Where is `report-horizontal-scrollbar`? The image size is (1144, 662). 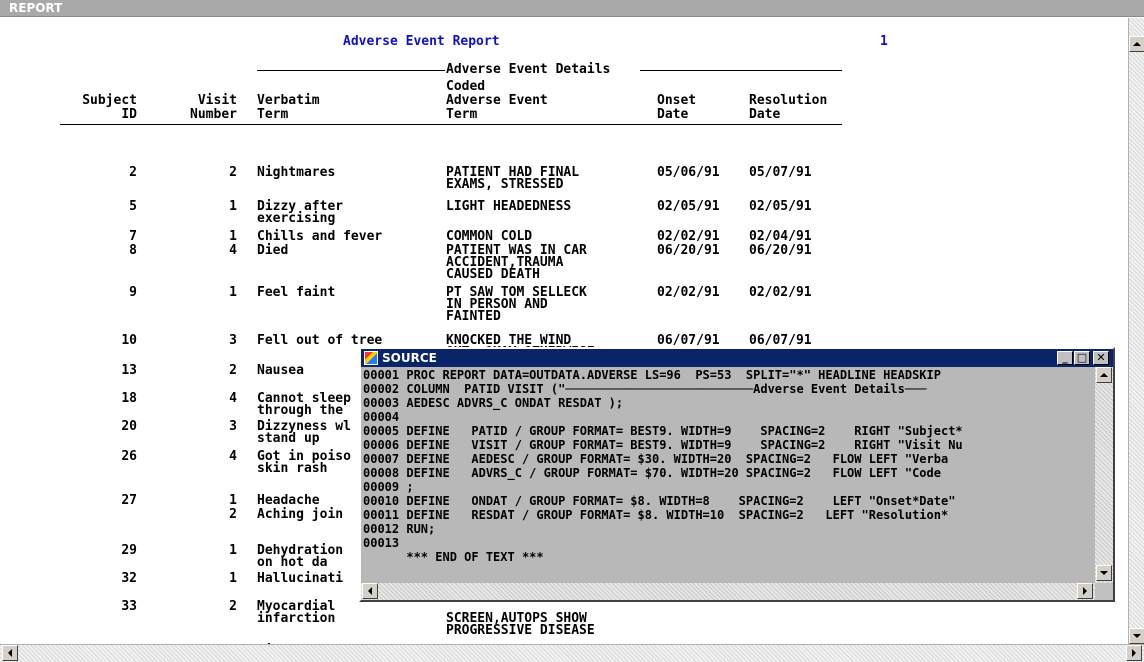
report-horizontal-scrollbar is located at coordinates (572, 653).